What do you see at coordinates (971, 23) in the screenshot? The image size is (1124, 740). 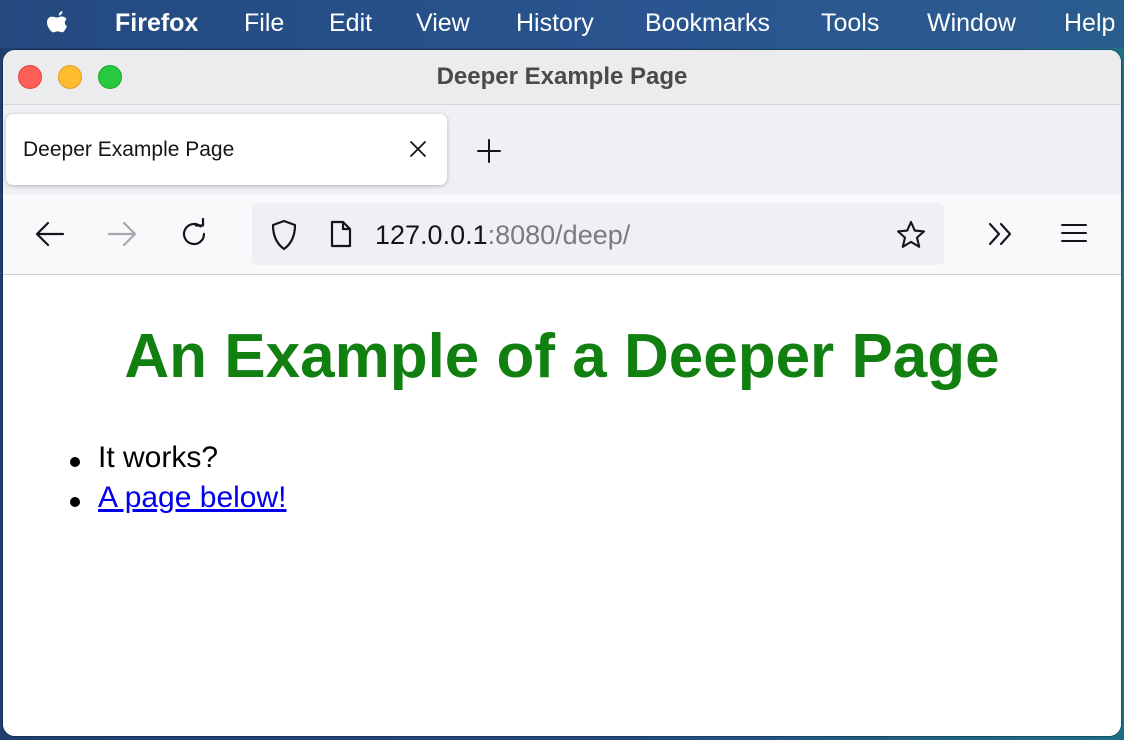 I see `menu-window: Window` at bounding box center [971, 23].